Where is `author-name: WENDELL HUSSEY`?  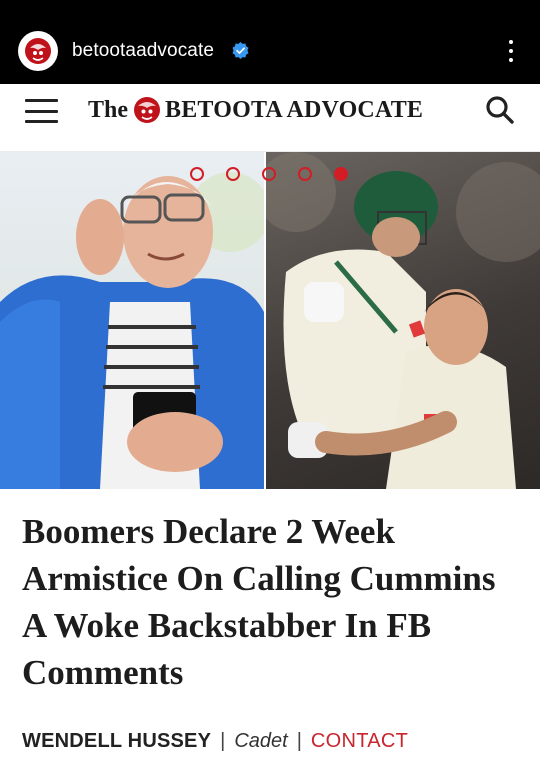 author-name: WENDELL HUSSEY is located at coordinates (116, 741).